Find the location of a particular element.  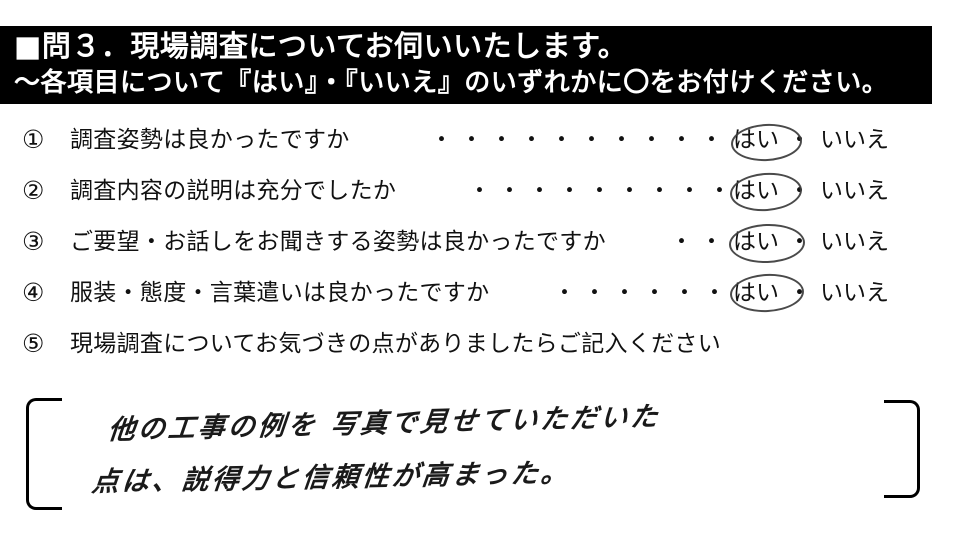

handwritten-comment-line-2: 点は、説得力と信頼性が高まった。 is located at coordinates (331, 478).